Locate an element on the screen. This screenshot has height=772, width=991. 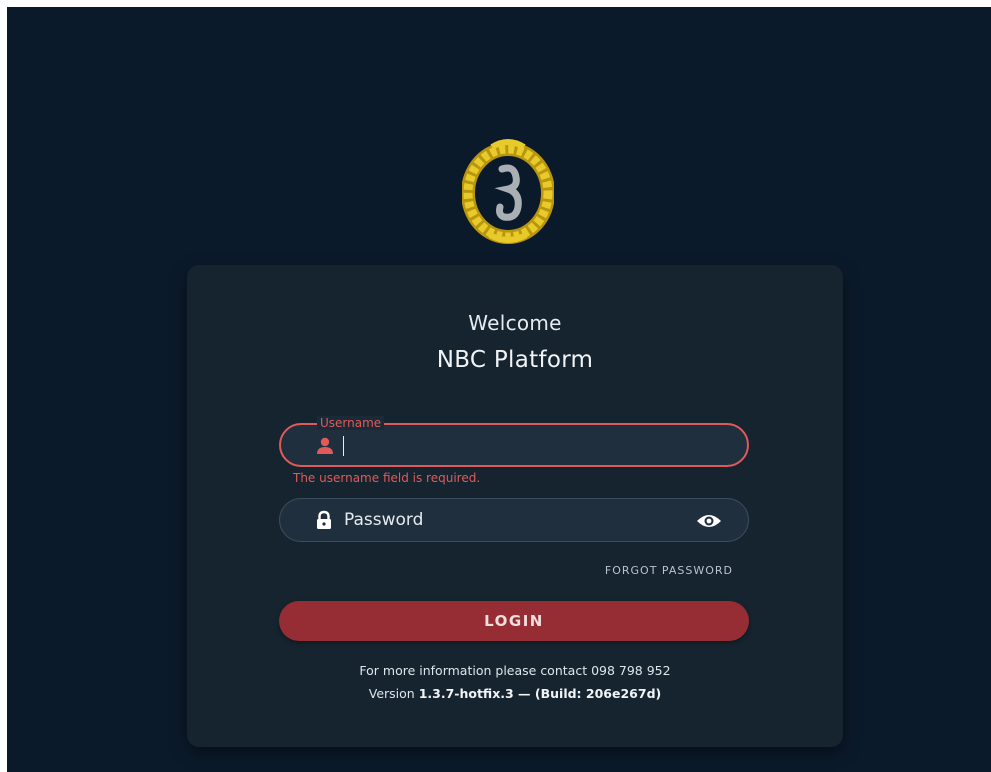
platform-title: NBC Platform is located at coordinates (515, 360).